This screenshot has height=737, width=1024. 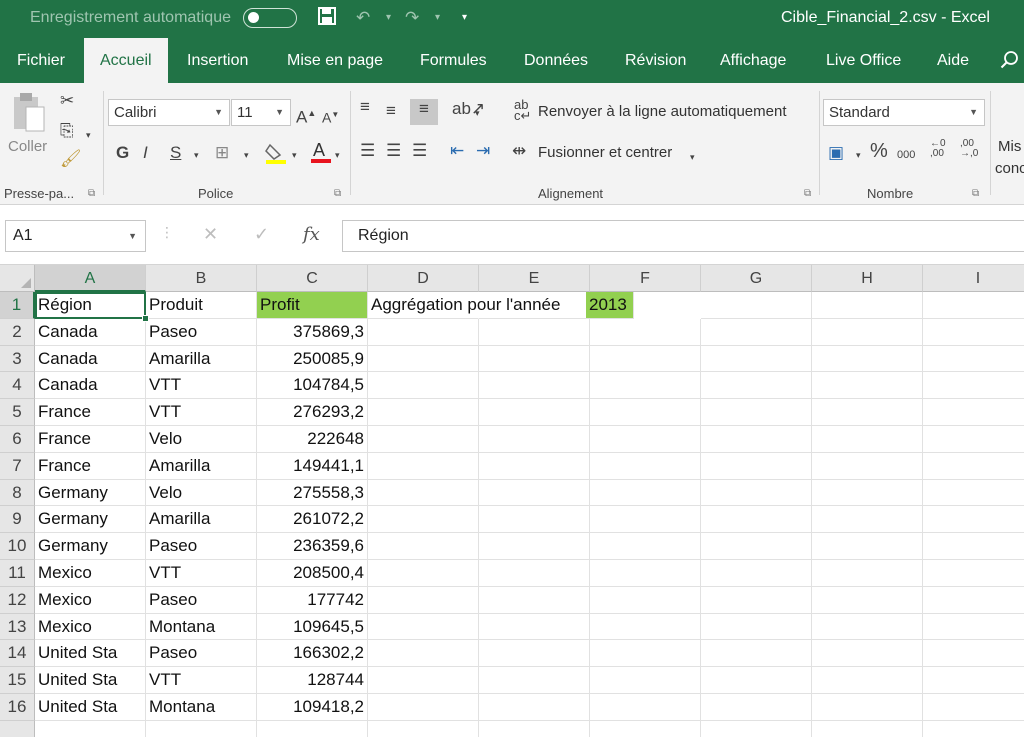 What do you see at coordinates (145, 153) in the screenshot?
I see `italic-button: I` at bounding box center [145, 153].